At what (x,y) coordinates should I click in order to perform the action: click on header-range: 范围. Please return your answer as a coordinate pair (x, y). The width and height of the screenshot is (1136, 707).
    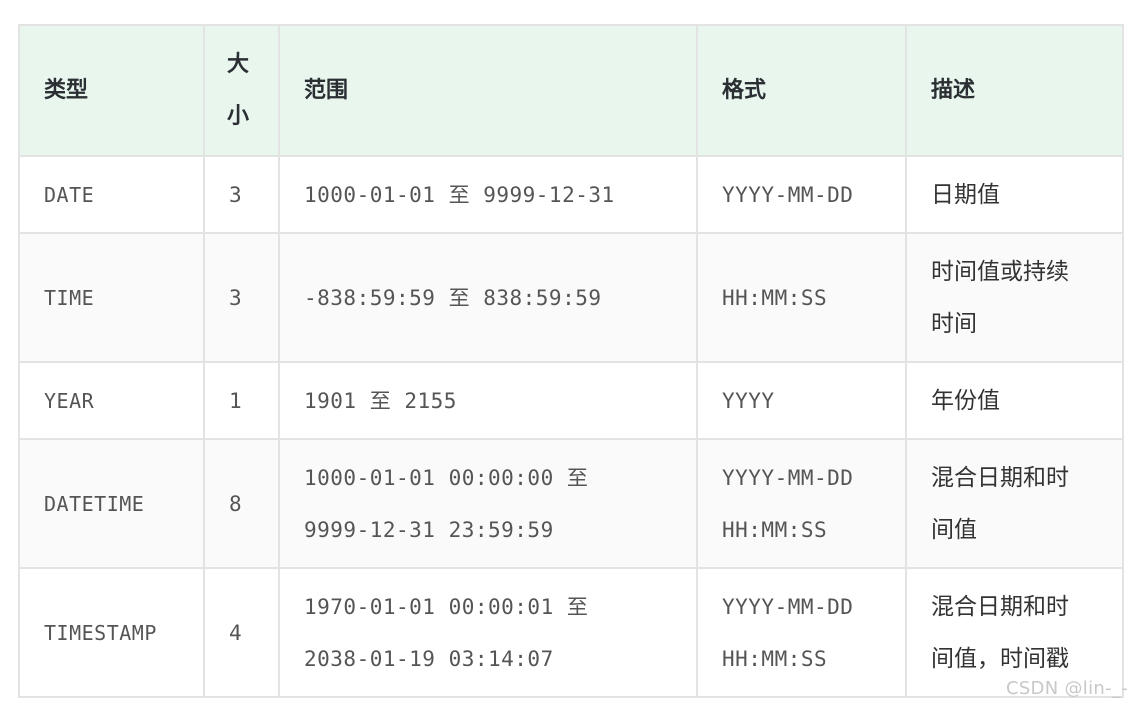
    Looking at the image, I should click on (488, 90).